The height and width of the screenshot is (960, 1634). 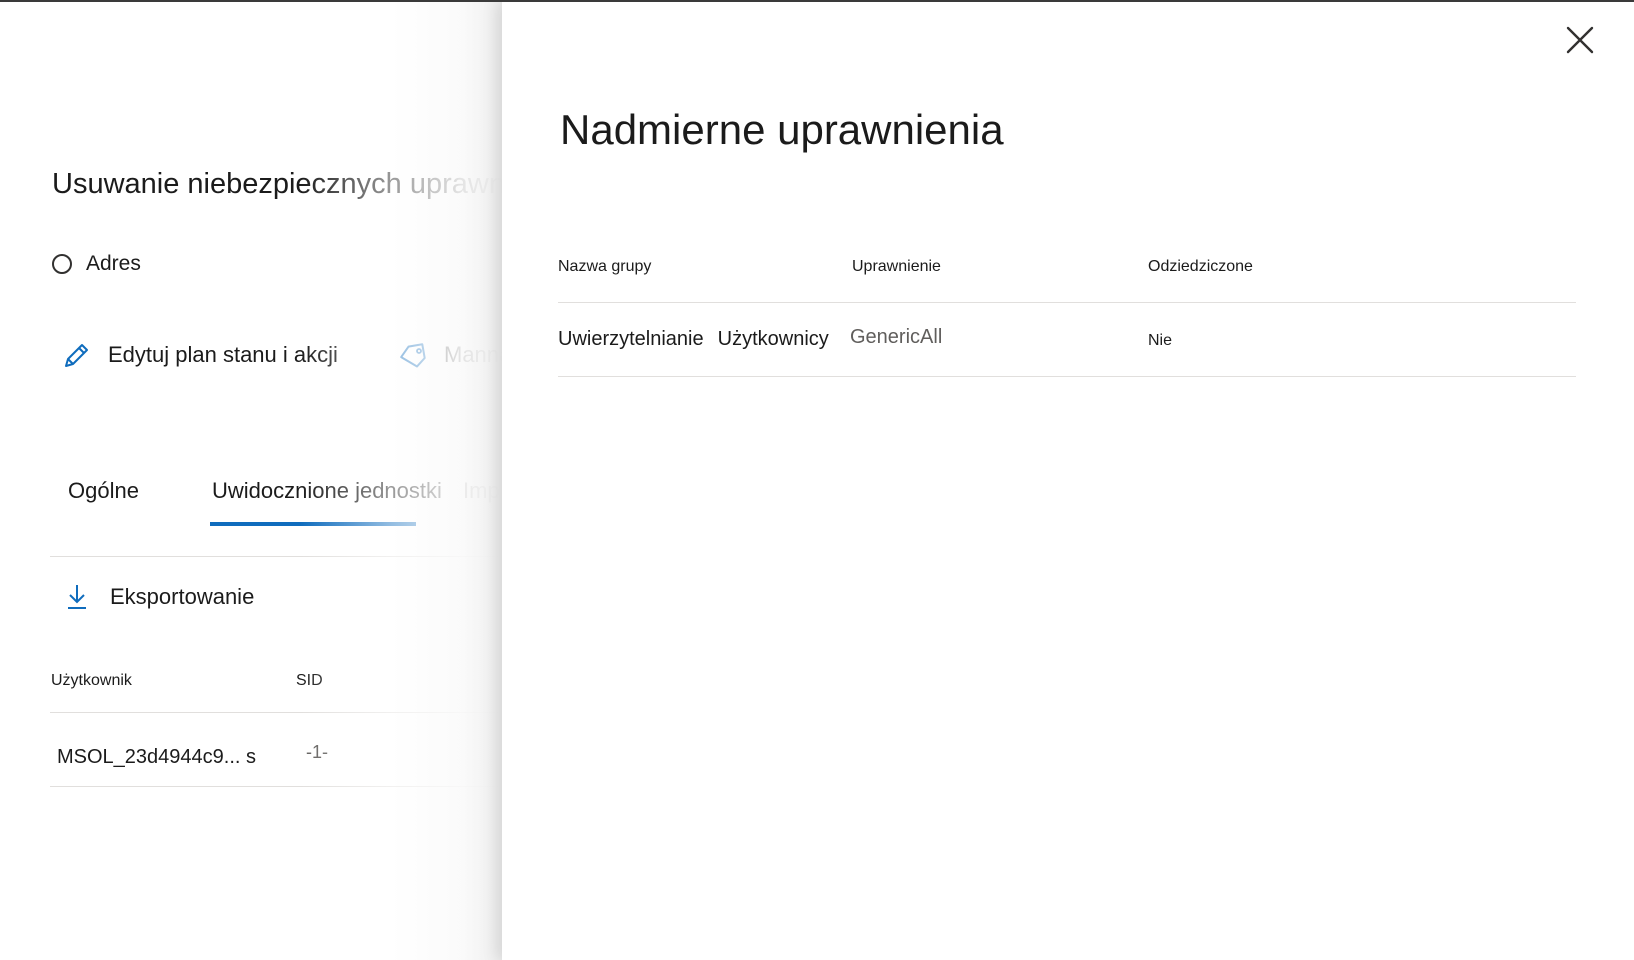 What do you see at coordinates (113, 263) in the screenshot?
I see `radio-label: Adres` at bounding box center [113, 263].